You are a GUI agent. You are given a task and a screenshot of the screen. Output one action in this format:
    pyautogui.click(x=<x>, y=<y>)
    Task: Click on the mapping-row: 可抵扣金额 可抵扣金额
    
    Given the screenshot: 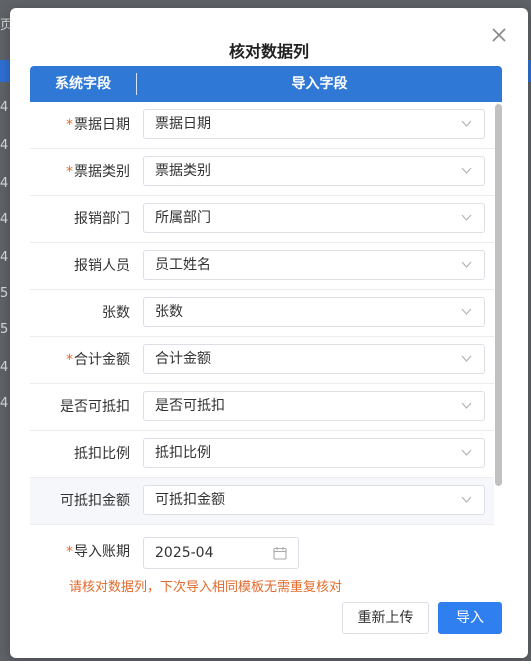 What is the action you would take?
    pyautogui.click(x=262, y=501)
    